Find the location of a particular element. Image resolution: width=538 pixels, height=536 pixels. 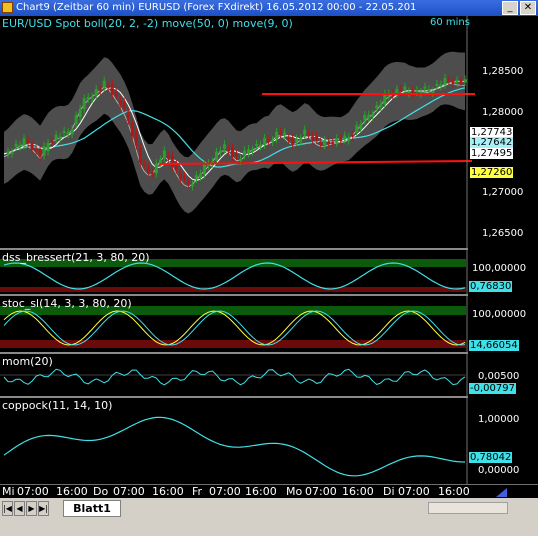

price-tag-ma: 1,27642 is located at coordinates (492, 142).